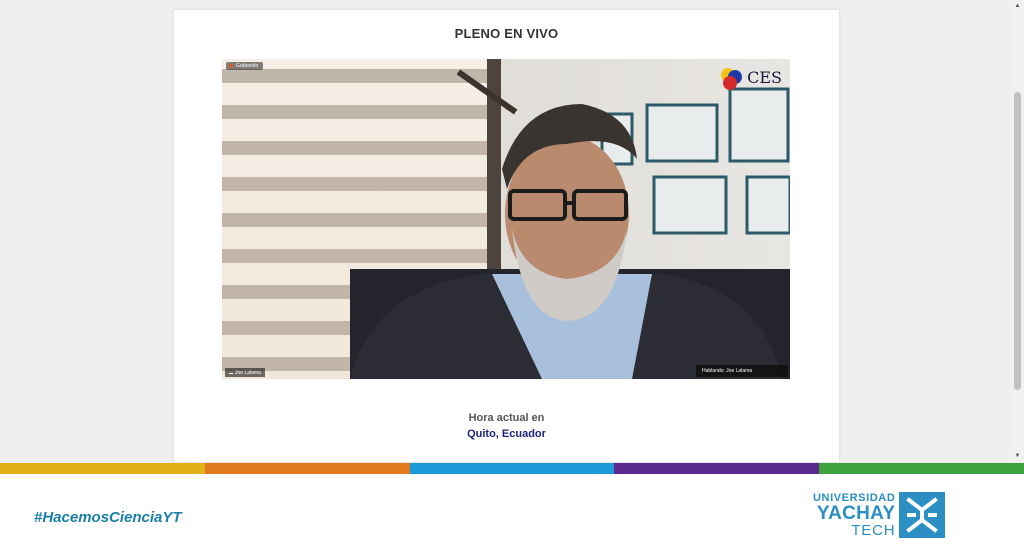 This screenshot has height=547, width=1024. I want to click on stripe-green, so click(921, 468).